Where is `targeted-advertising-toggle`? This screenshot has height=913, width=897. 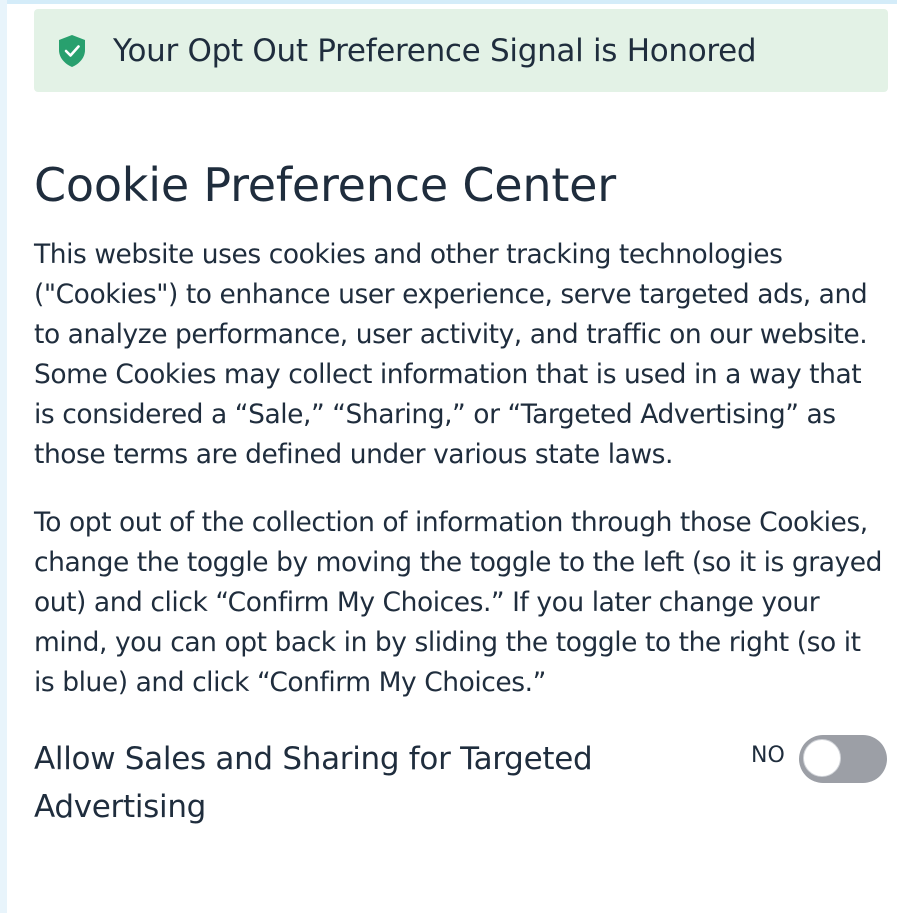
targeted-advertising-toggle is located at coordinates (843, 759).